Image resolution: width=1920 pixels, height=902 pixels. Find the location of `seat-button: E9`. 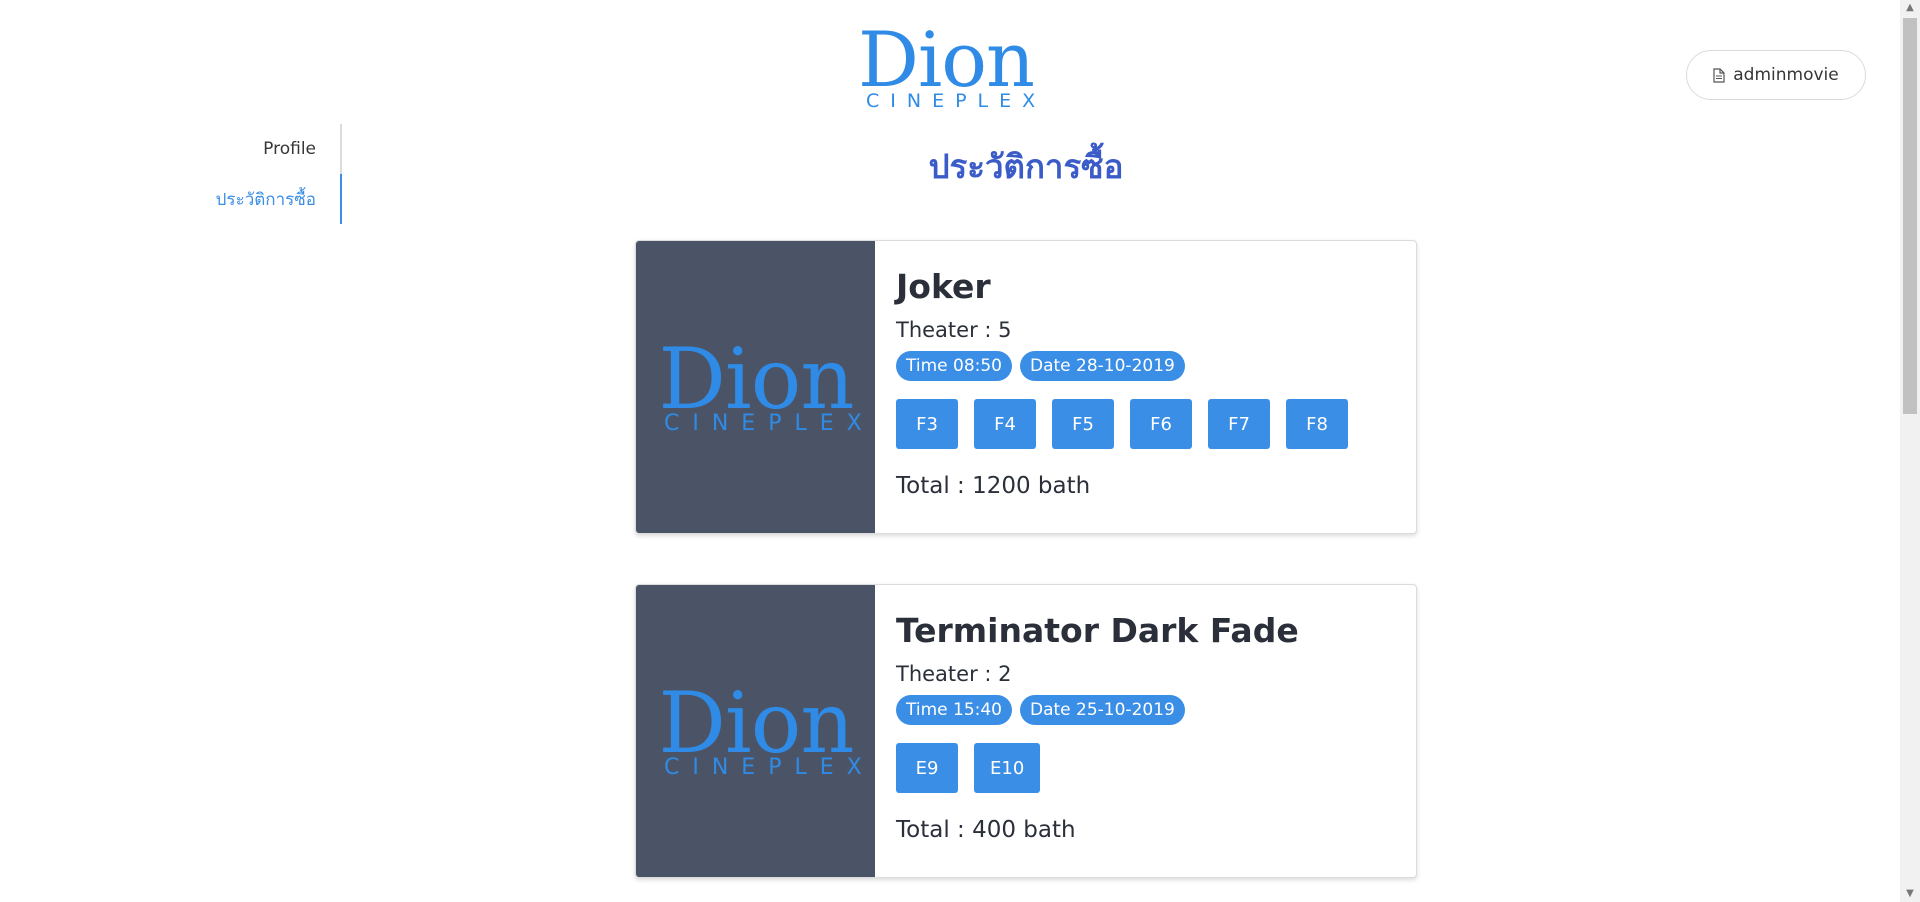

seat-button: E9 is located at coordinates (927, 768).